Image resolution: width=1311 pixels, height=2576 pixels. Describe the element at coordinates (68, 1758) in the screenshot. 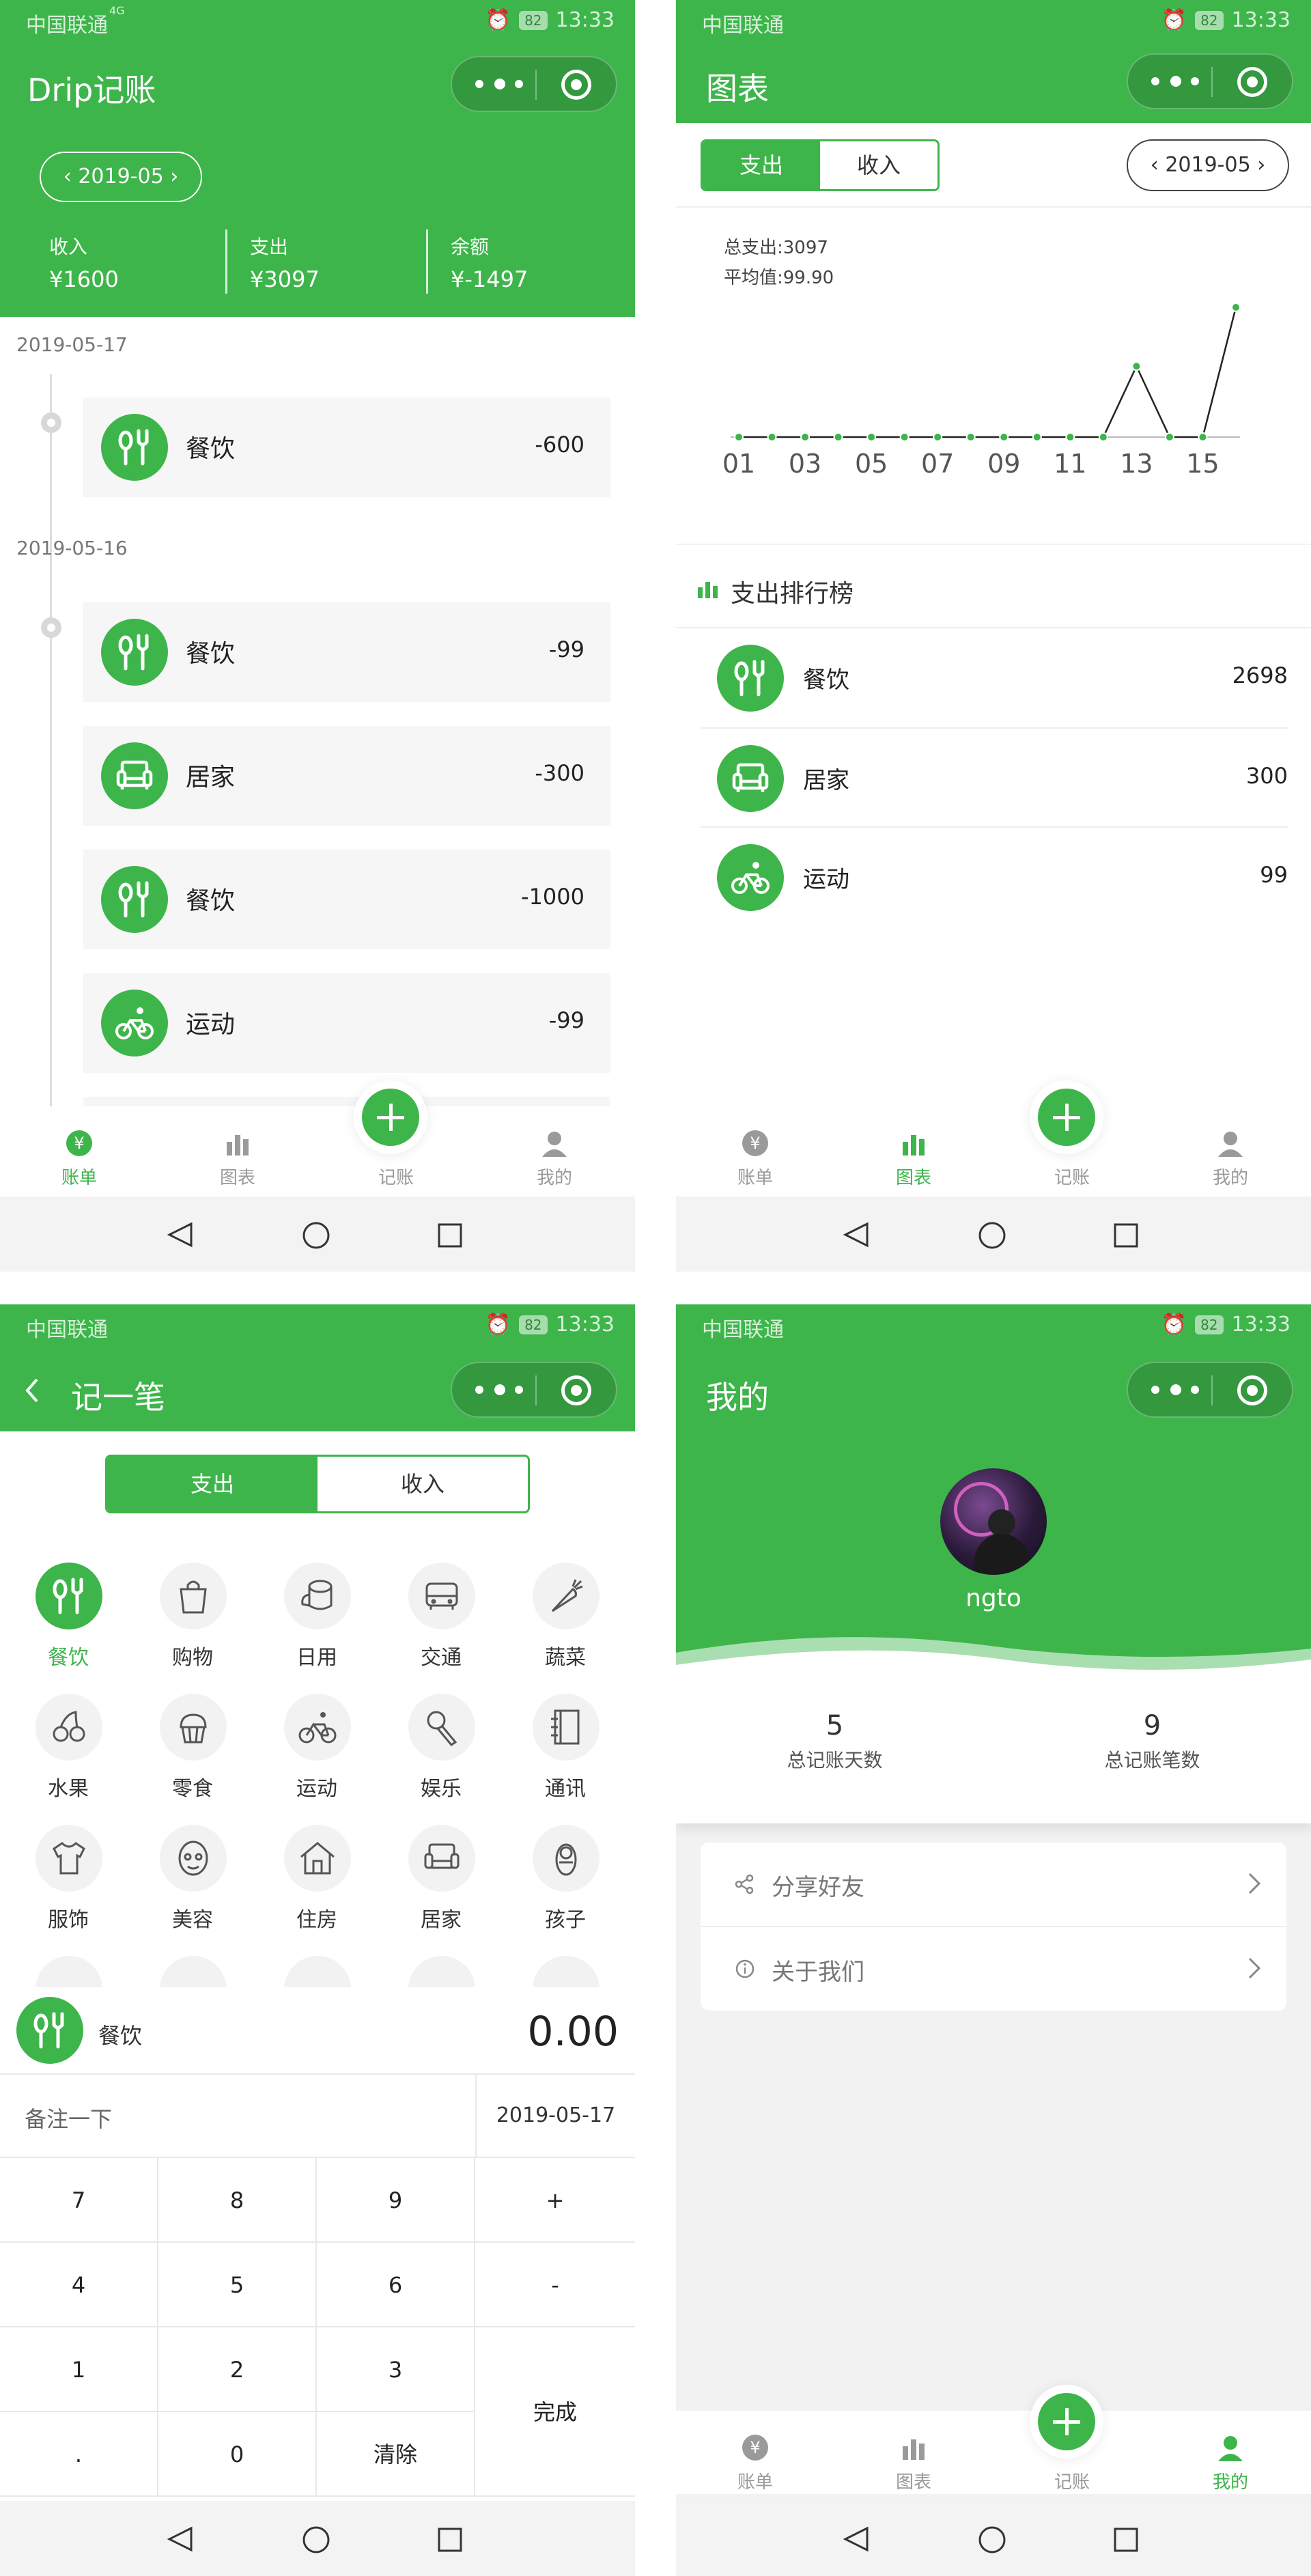

I see `category-item: 水果` at that location.